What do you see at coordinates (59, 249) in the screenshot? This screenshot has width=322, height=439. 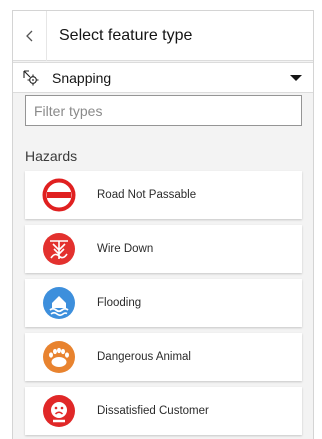 I see `wire-down-icon` at bounding box center [59, 249].